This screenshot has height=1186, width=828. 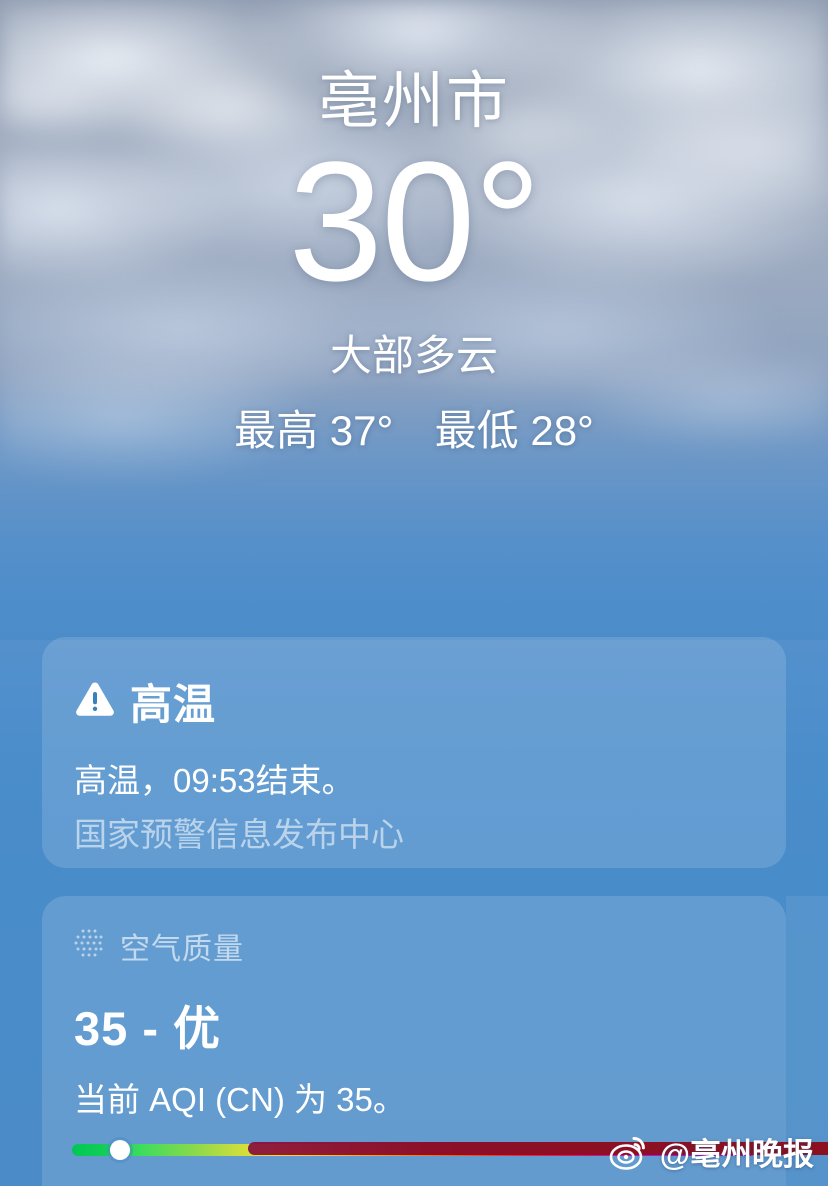 I want to click on warning-body-text: 高温，09:53结束。, so click(x=214, y=780).